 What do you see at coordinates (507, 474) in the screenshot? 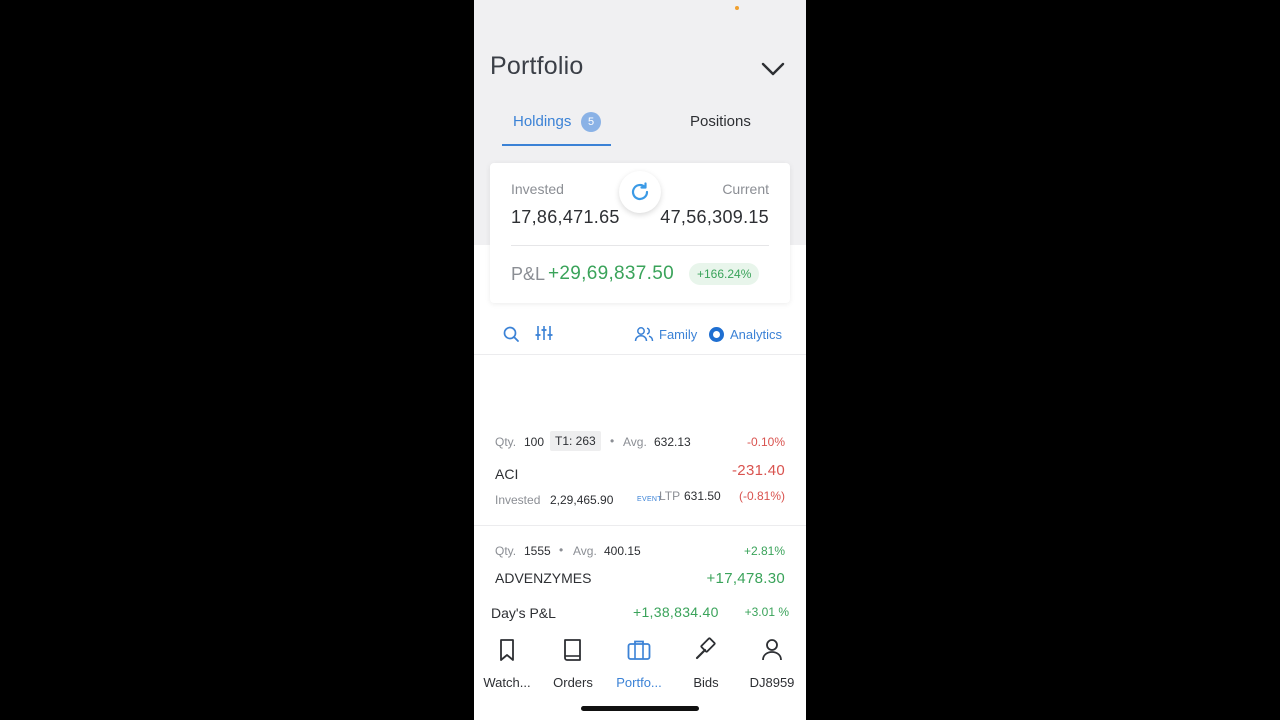
I see `holding-symbol: ACI` at bounding box center [507, 474].